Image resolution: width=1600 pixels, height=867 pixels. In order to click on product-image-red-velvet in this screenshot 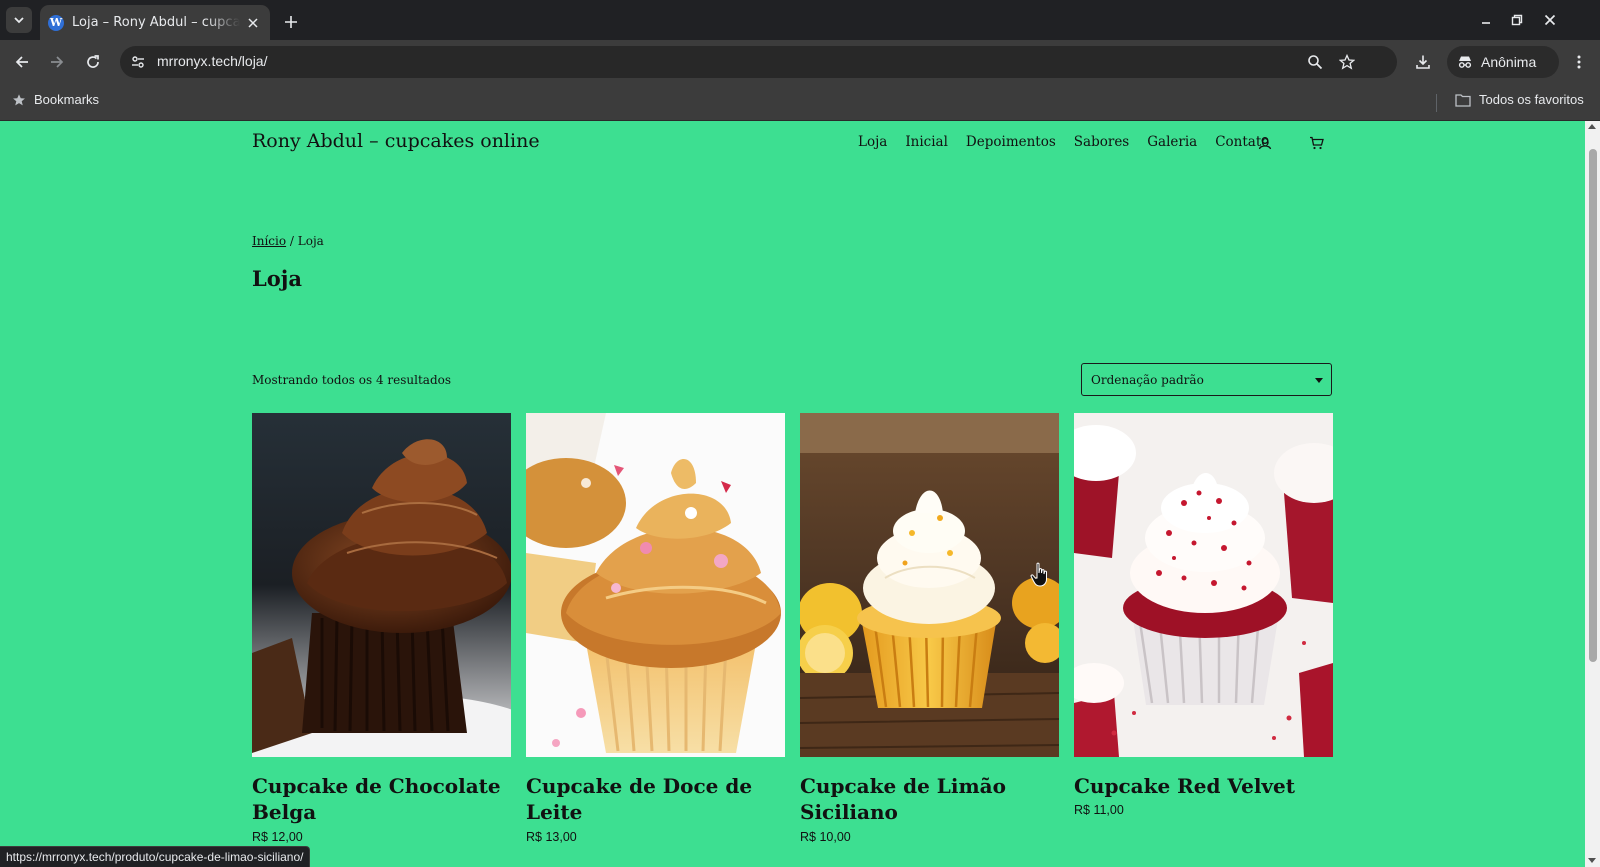, I will do `click(1203, 585)`.